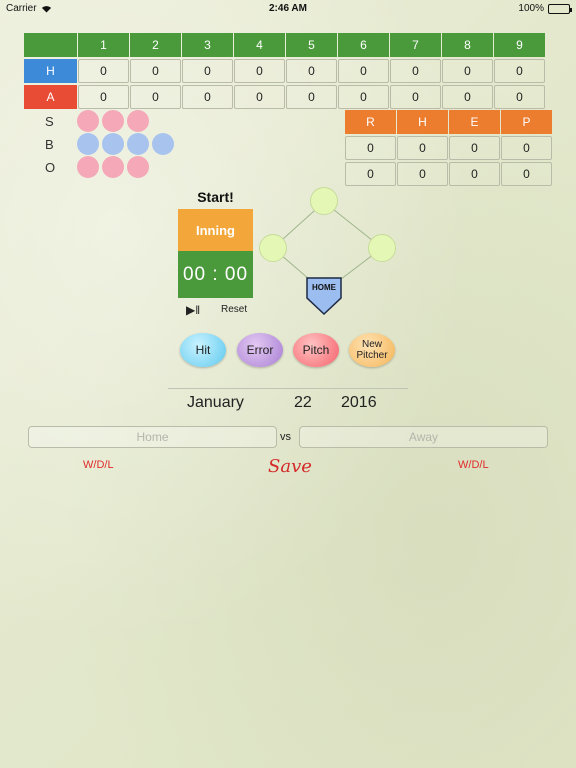  What do you see at coordinates (370, 148) in the screenshot?
I see `home-runs: 0` at bounding box center [370, 148].